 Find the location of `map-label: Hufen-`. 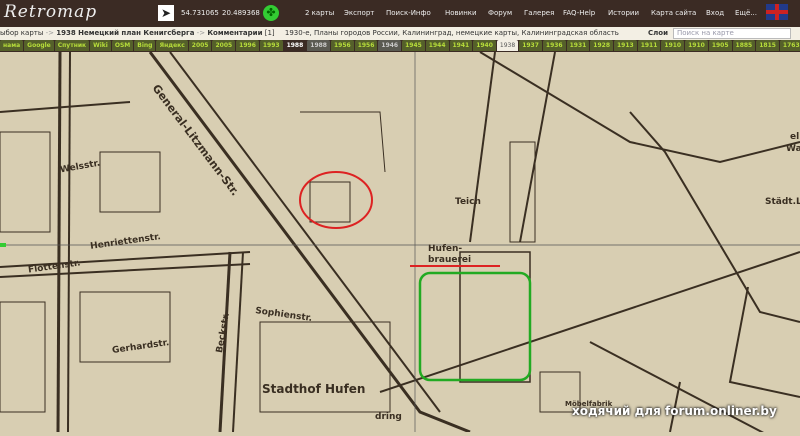

map-label: Hufen- is located at coordinates (445, 249).